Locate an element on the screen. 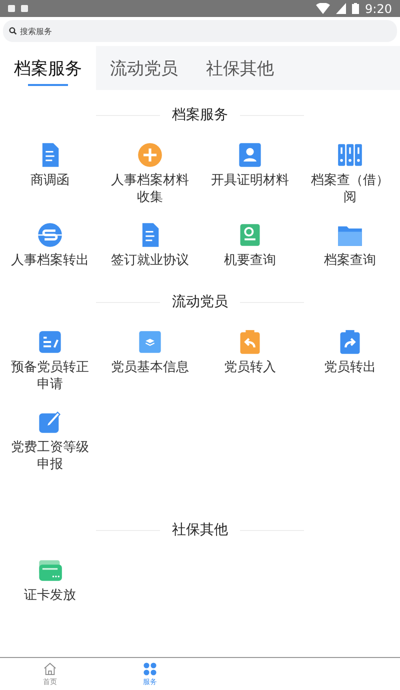 The image size is (400, 690). clock-time: 9:20 is located at coordinates (378, 9).